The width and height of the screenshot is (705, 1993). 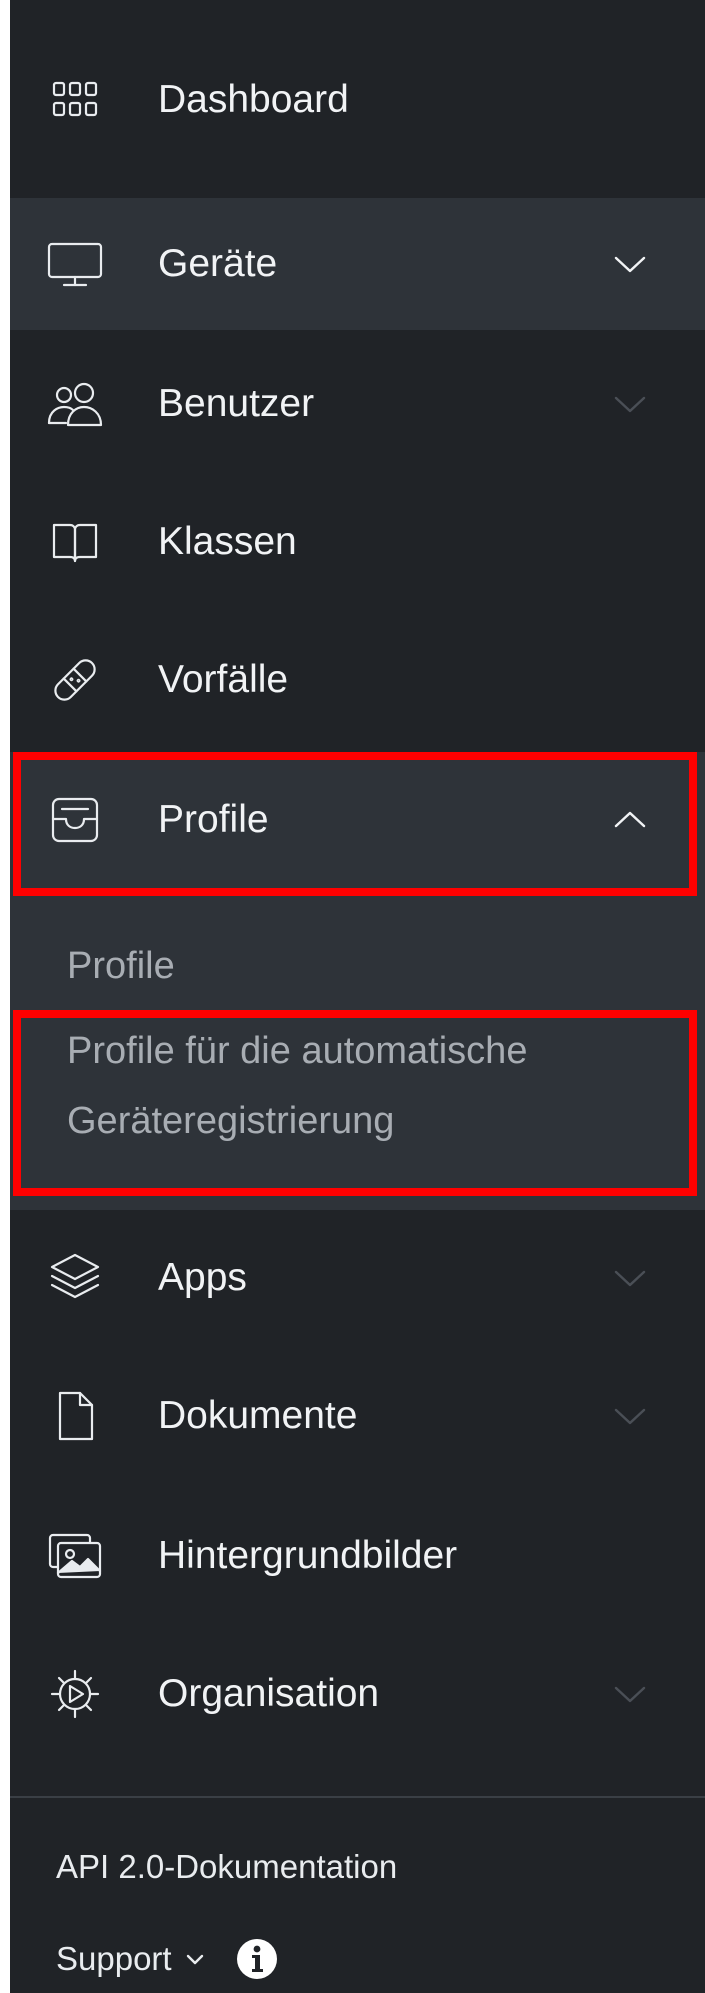 I want to click on settings-icon, so click(x=75, y=1694).